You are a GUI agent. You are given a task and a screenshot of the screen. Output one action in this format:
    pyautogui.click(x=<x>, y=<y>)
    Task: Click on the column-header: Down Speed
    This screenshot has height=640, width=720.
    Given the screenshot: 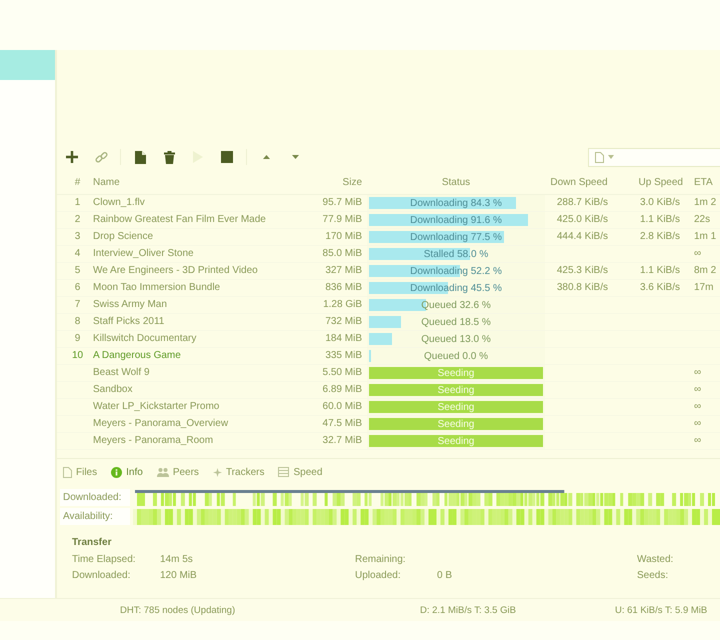 What is the action you would take?
    pyautogui.click(x=579, y=182)
    